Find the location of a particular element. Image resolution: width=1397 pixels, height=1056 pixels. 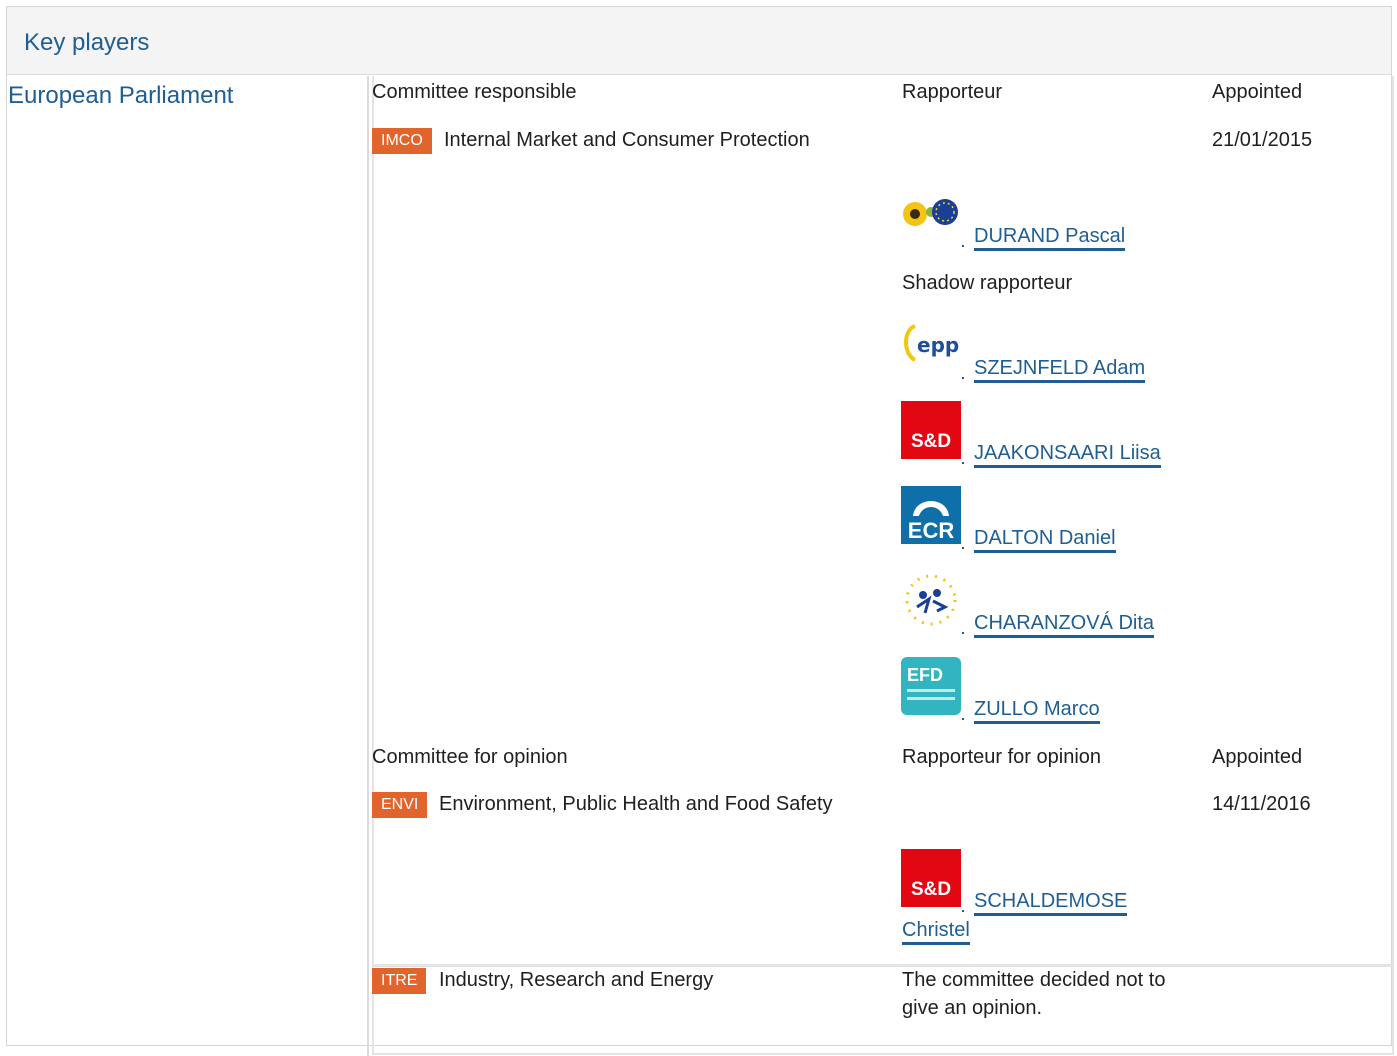

committee-badge-itre: ITRE is located at coordinates (399, 981).